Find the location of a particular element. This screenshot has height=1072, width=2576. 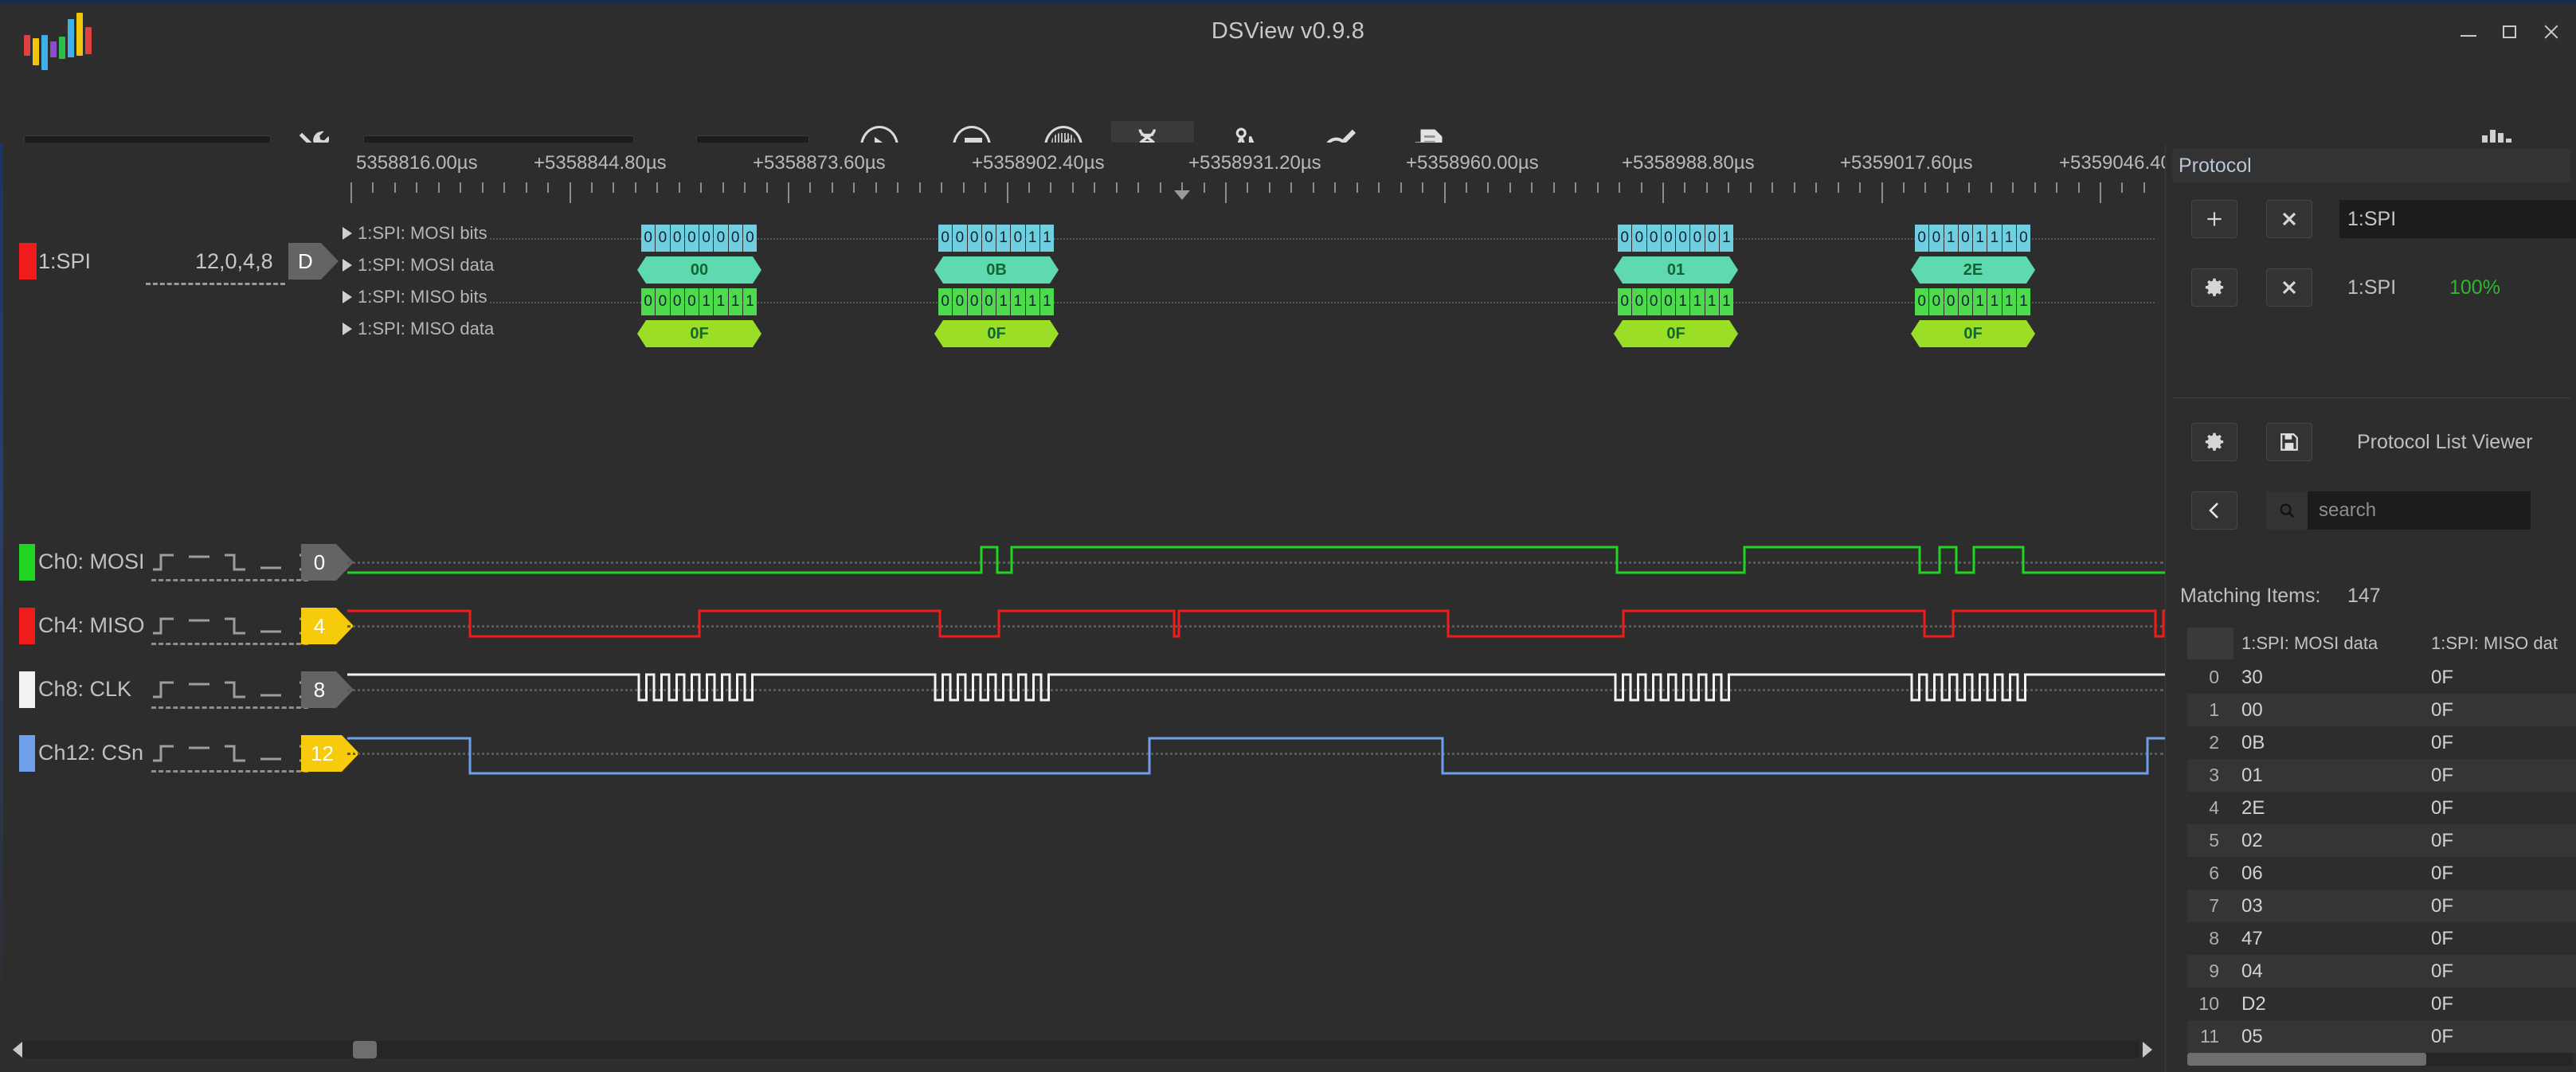

table-row: 1 00 0F is located at coordinates (2381, 710).